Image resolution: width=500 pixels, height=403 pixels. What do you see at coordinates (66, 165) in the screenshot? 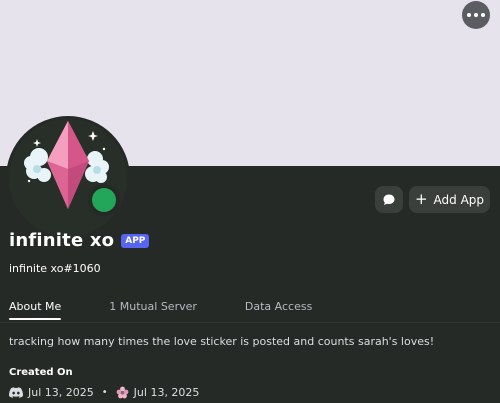
I see `pink-crystal-avatar-image` at bounding box center [66, 165].